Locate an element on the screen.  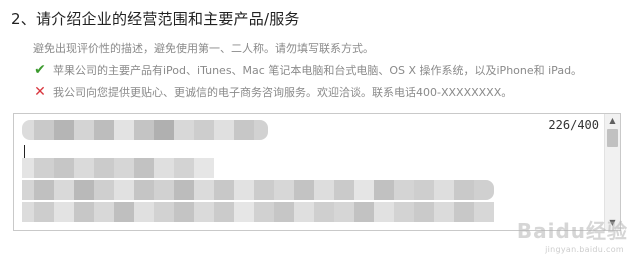
textarea-scrollbar: ▲ ▼ is located at coordinates (612, 172).